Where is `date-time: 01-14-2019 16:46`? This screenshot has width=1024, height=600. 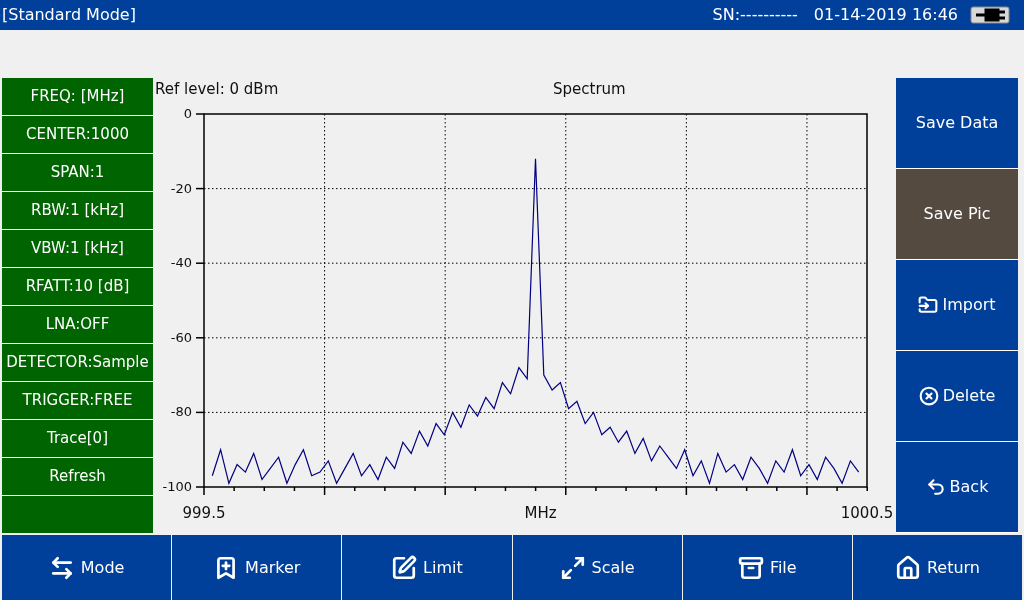 date-time: 01-14-2019 16:46 is located at coordinates (885, 15).